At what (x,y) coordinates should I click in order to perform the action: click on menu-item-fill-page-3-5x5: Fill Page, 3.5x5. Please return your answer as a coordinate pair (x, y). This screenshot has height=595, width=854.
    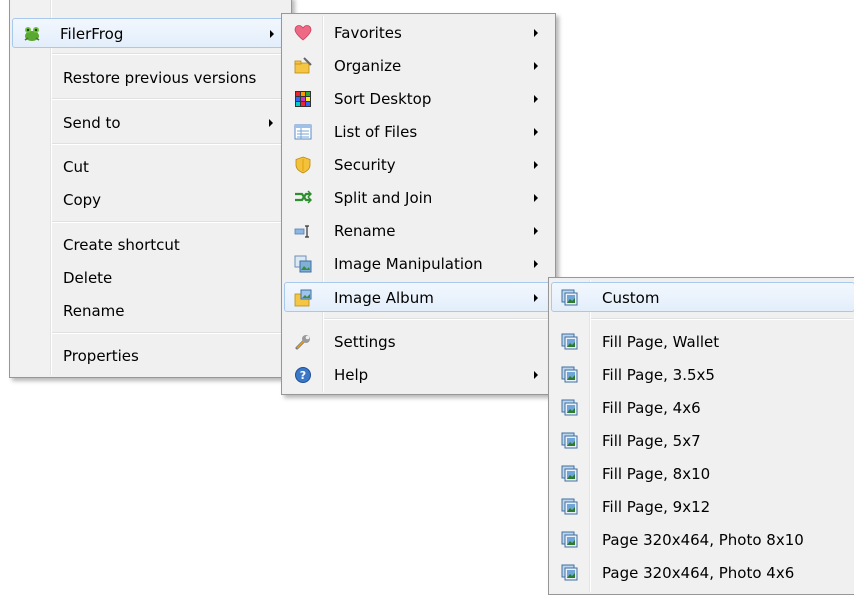
    Looking at the image, I should click on (702, 375).